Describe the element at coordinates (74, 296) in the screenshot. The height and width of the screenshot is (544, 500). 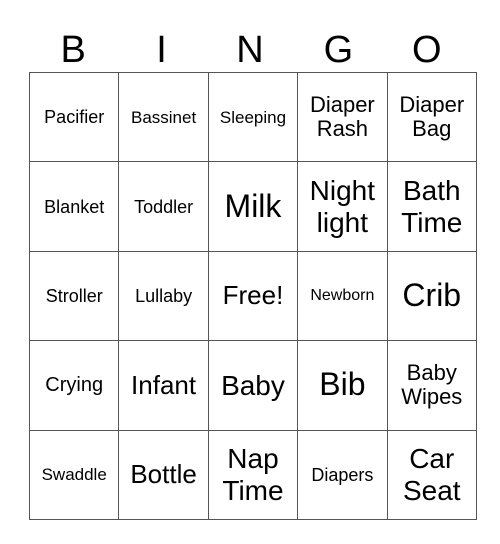
I see `bingo-cell: Stroller` at that location.